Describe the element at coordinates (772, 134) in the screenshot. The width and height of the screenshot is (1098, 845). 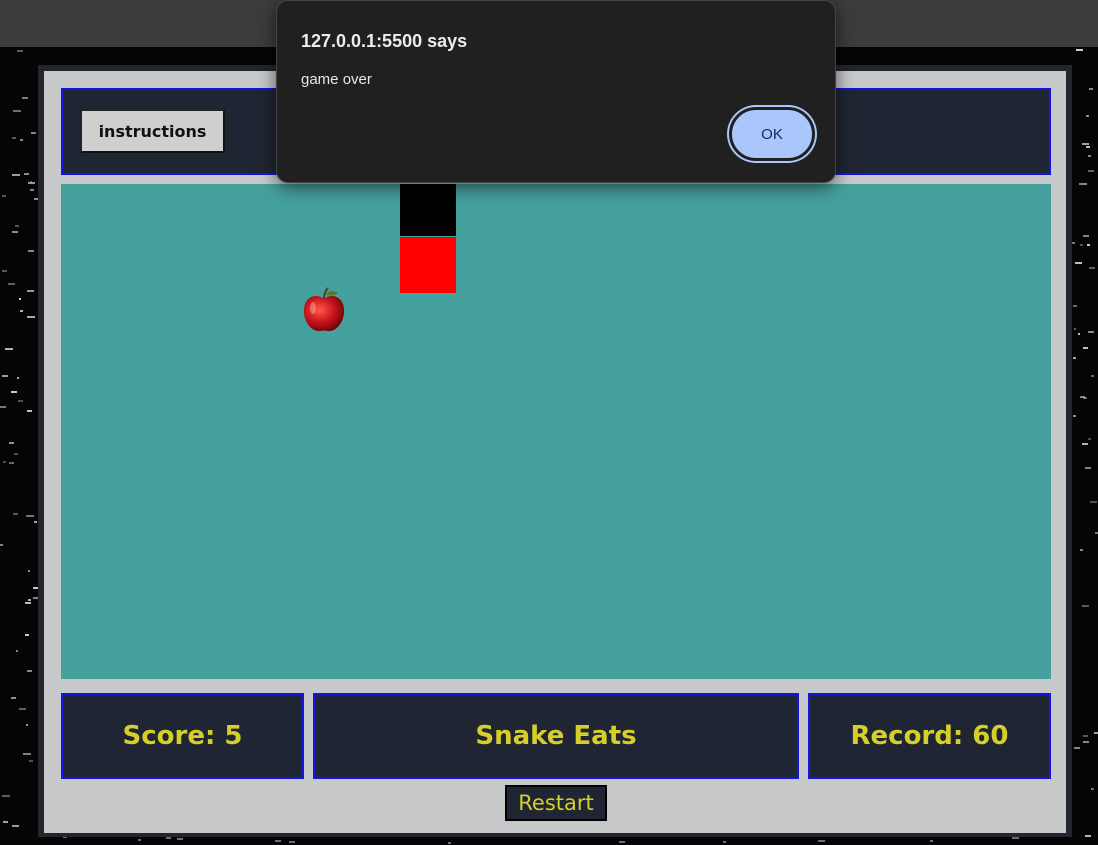
I see `ok-button: OK` at that location.